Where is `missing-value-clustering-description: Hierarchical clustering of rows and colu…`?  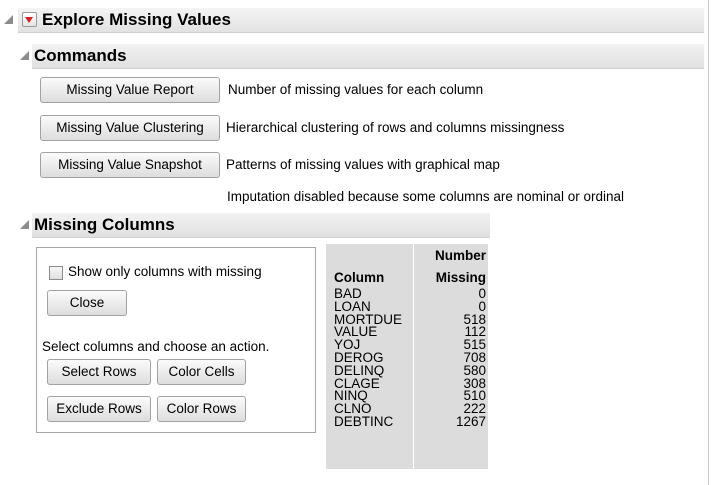 missing-value-clustering-description: Hierarchical clustering of rows and colu… is located at coordinates (395, 127).